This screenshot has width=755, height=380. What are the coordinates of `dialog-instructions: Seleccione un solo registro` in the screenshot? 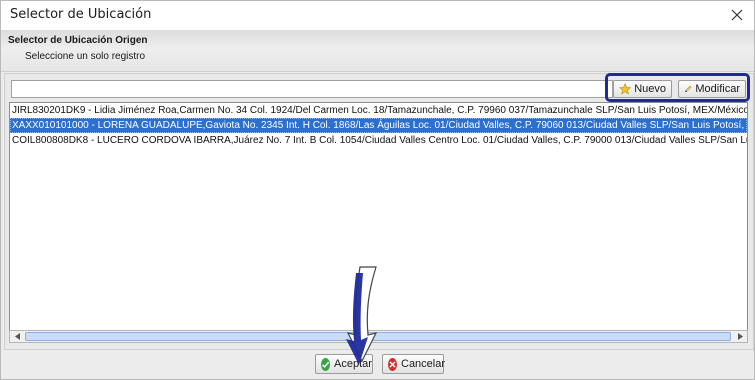 It's located at (85, 56).